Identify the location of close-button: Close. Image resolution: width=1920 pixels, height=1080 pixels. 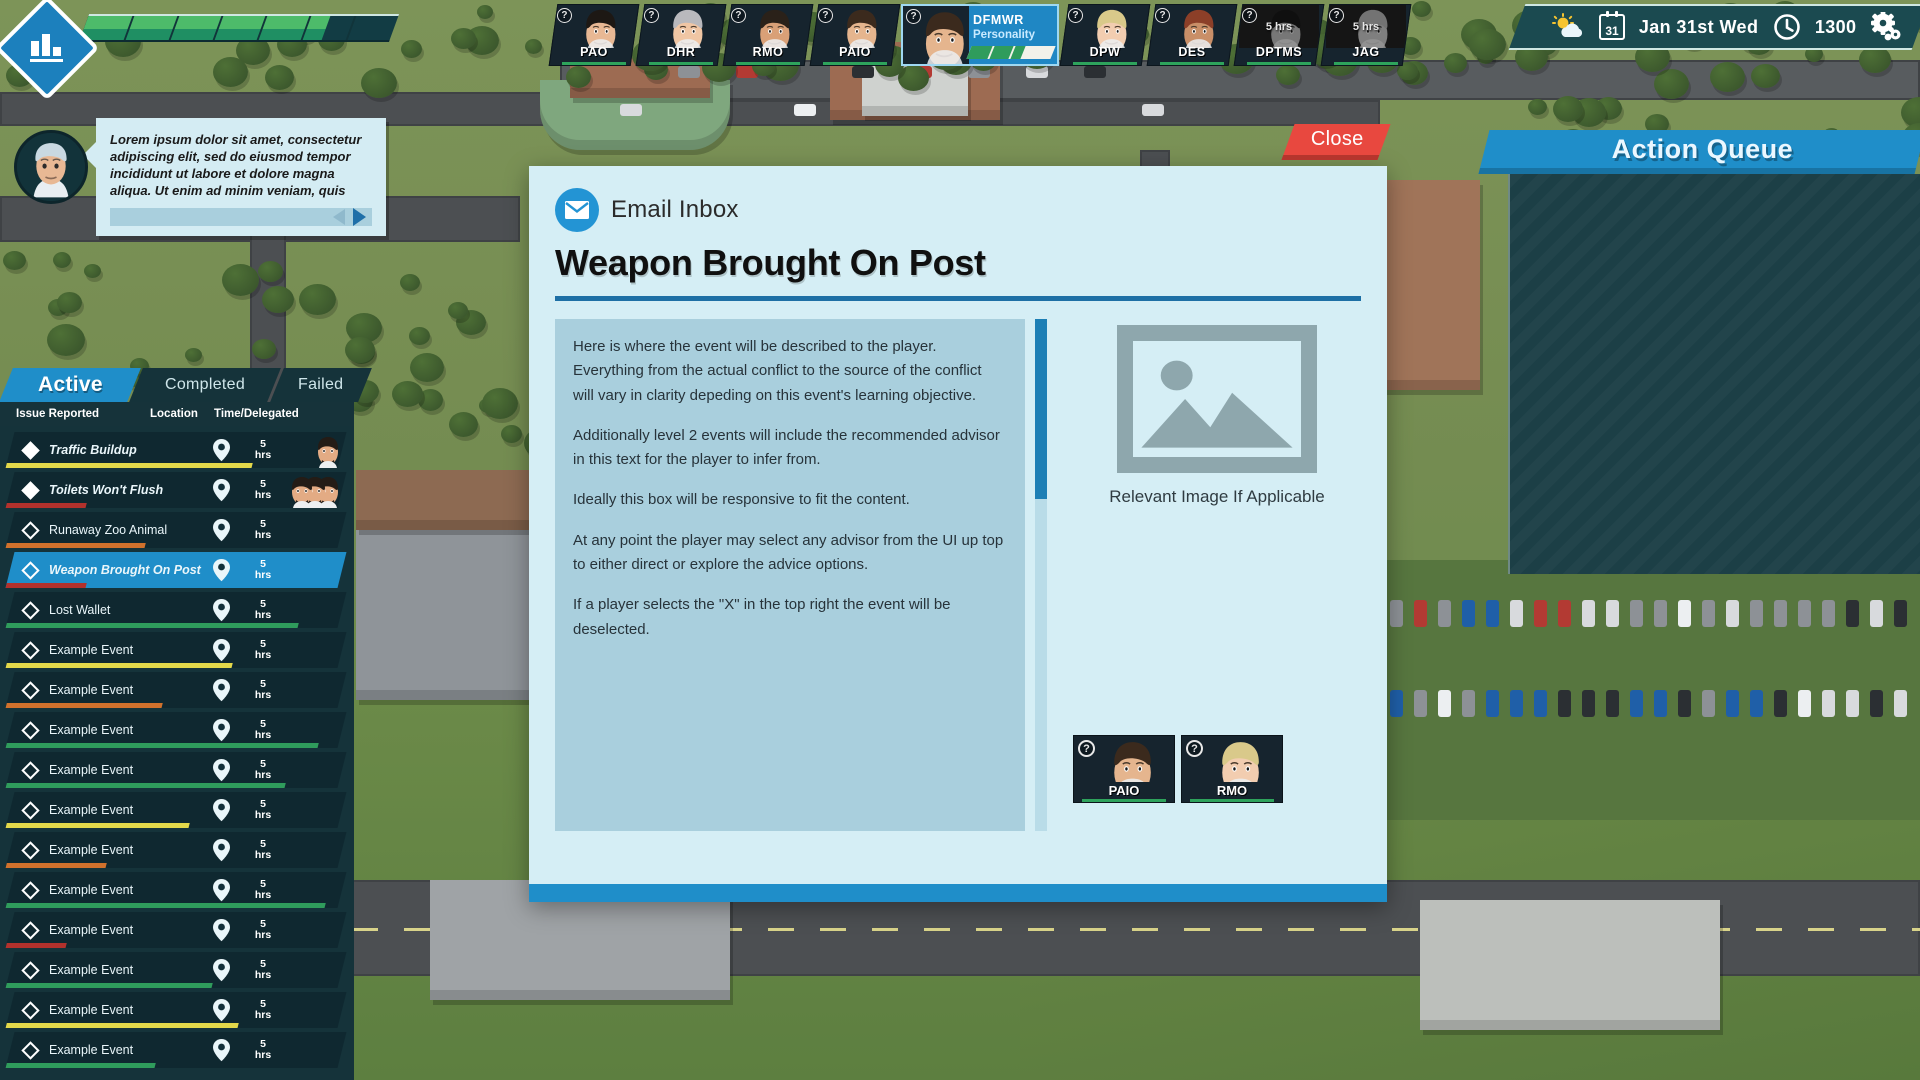
(1336, 142).